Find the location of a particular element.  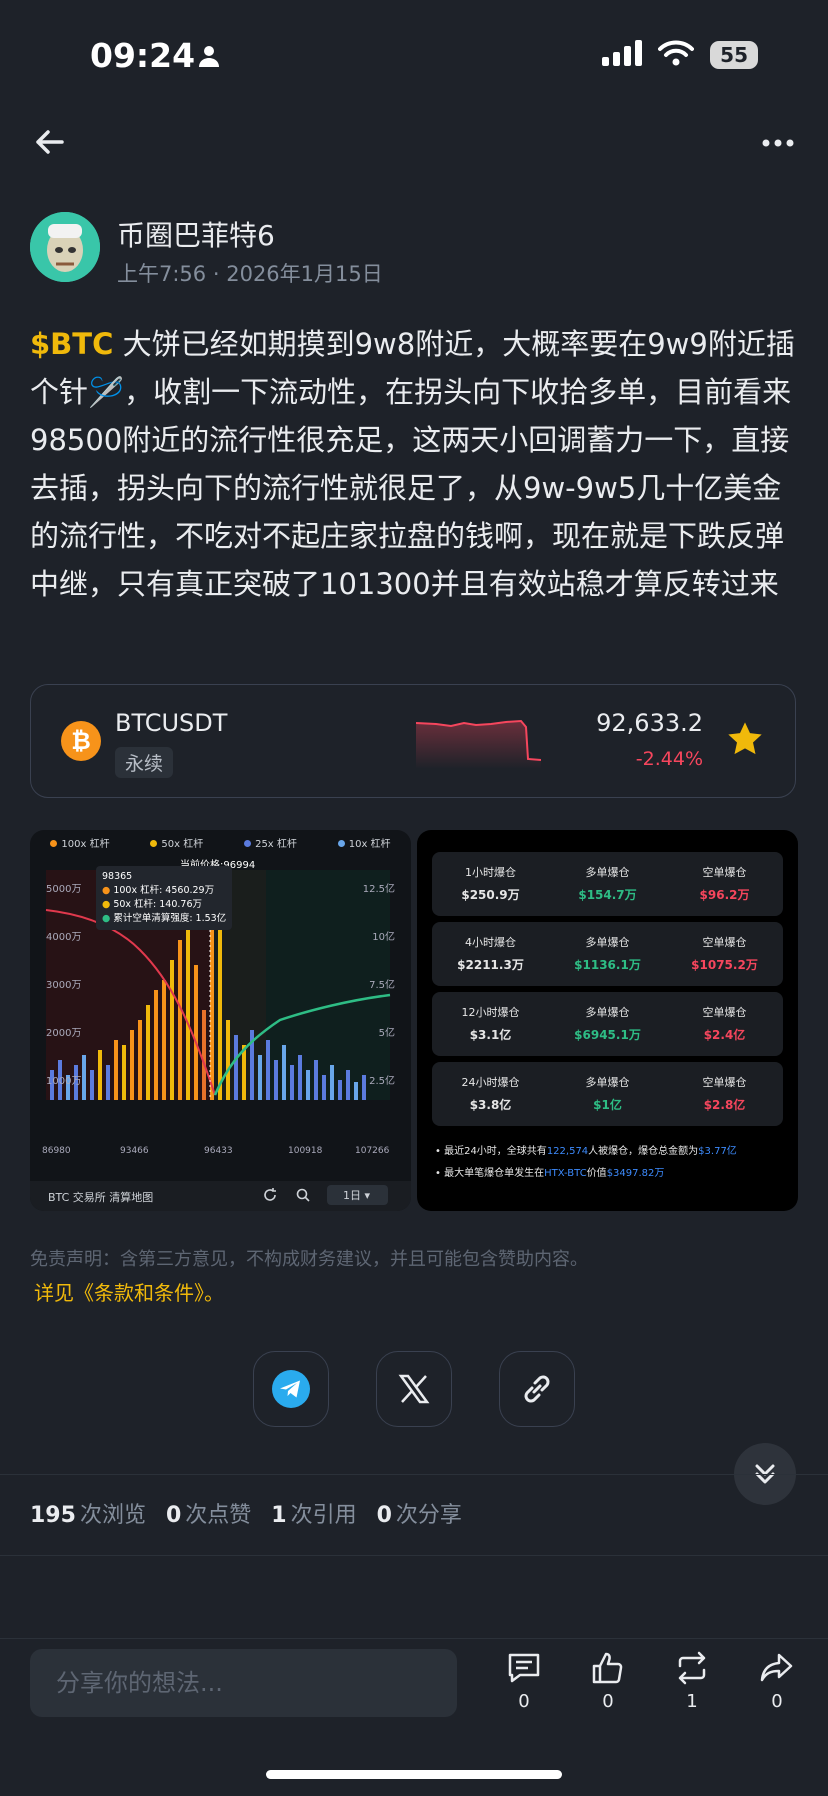

ticker-change: -2.44% is located at coordinates (669, 759).